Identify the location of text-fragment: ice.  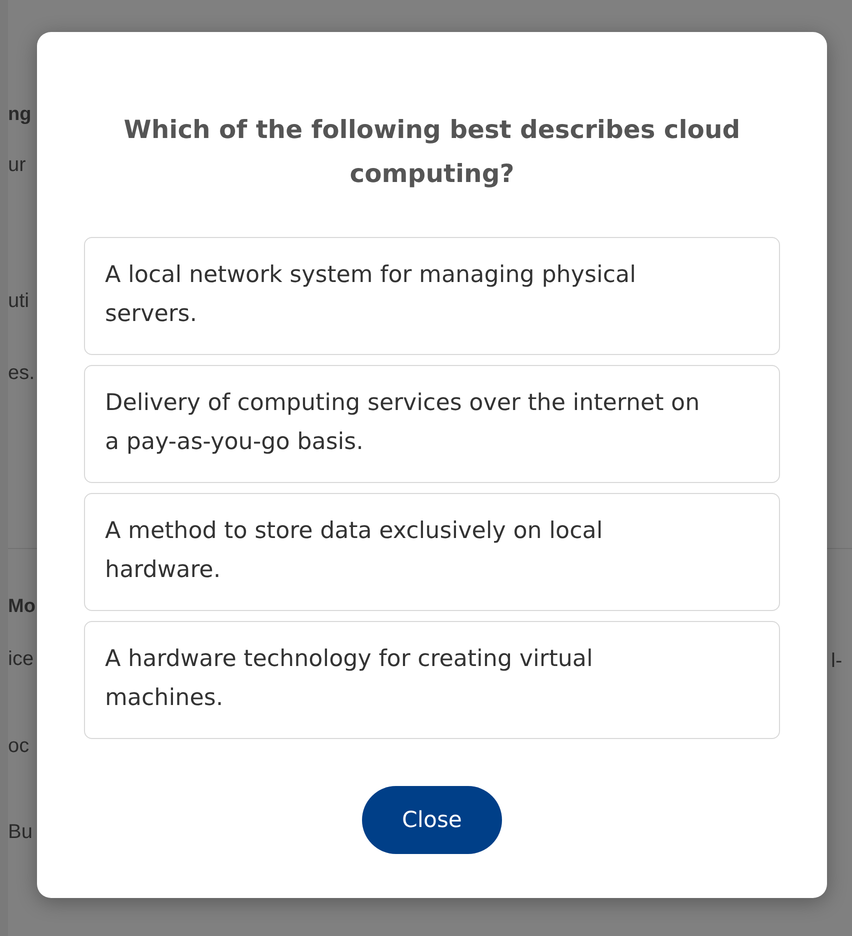
(21, 659).